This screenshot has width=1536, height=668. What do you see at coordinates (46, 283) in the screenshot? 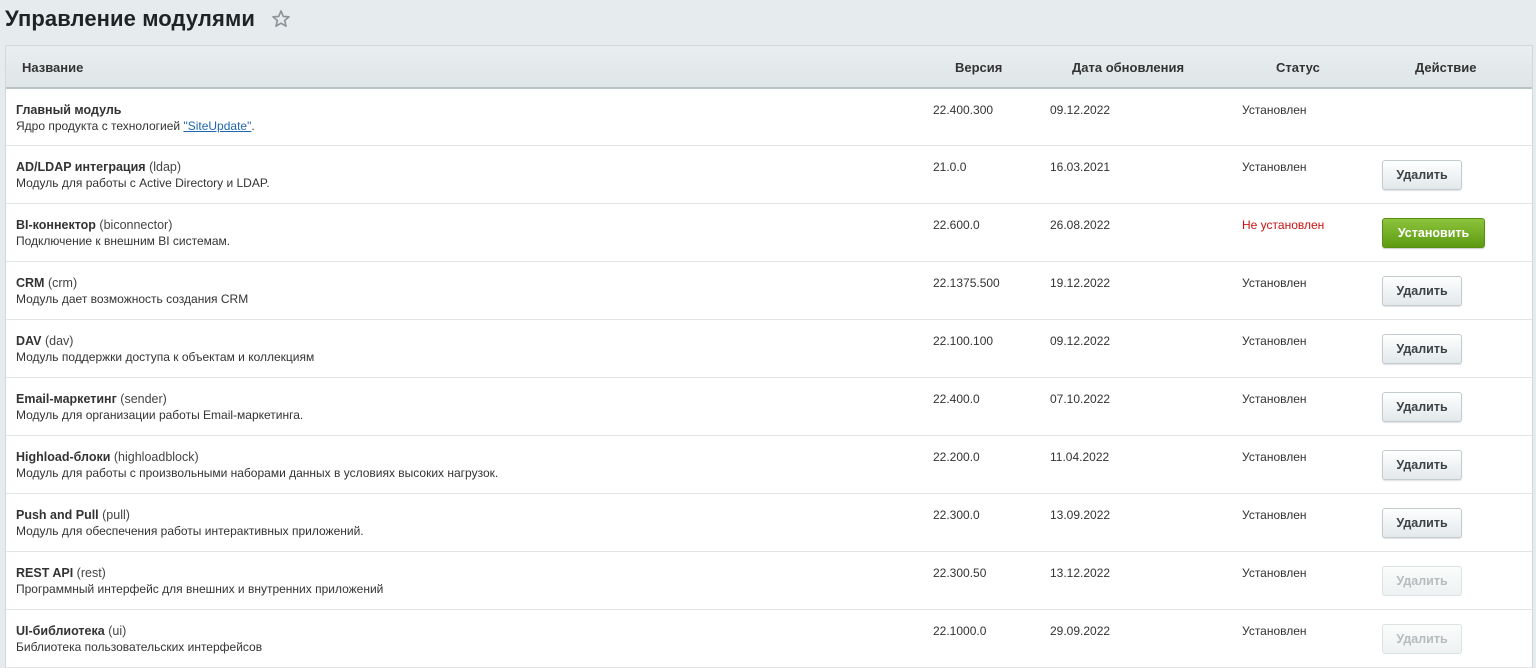
I see `module-name: CRM (crm)` at bounding box center [46, 283].